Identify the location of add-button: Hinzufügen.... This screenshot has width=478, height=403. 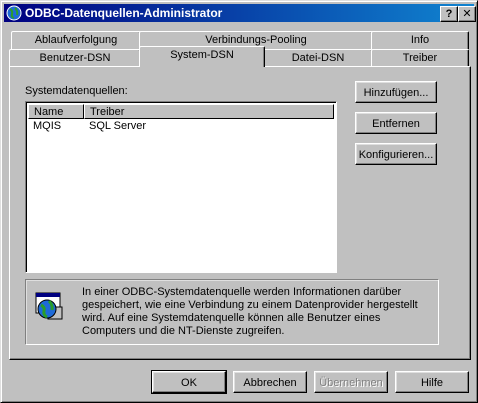
(396, 92).